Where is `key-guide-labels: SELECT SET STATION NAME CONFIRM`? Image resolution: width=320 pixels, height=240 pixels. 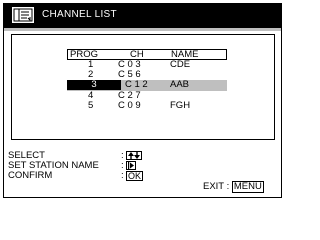 key-guide-labels: SELECT SET STATION NAME CONFIRM is located at coordinates (53, 166).